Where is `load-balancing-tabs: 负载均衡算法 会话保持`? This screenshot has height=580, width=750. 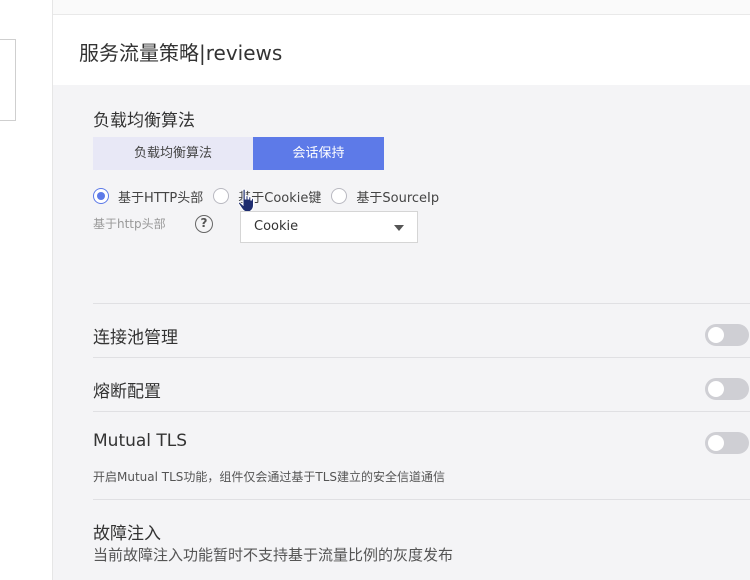 load-balancing-tabs: 负载均衡算法 会话保持 is located at coordinates (238, 153).